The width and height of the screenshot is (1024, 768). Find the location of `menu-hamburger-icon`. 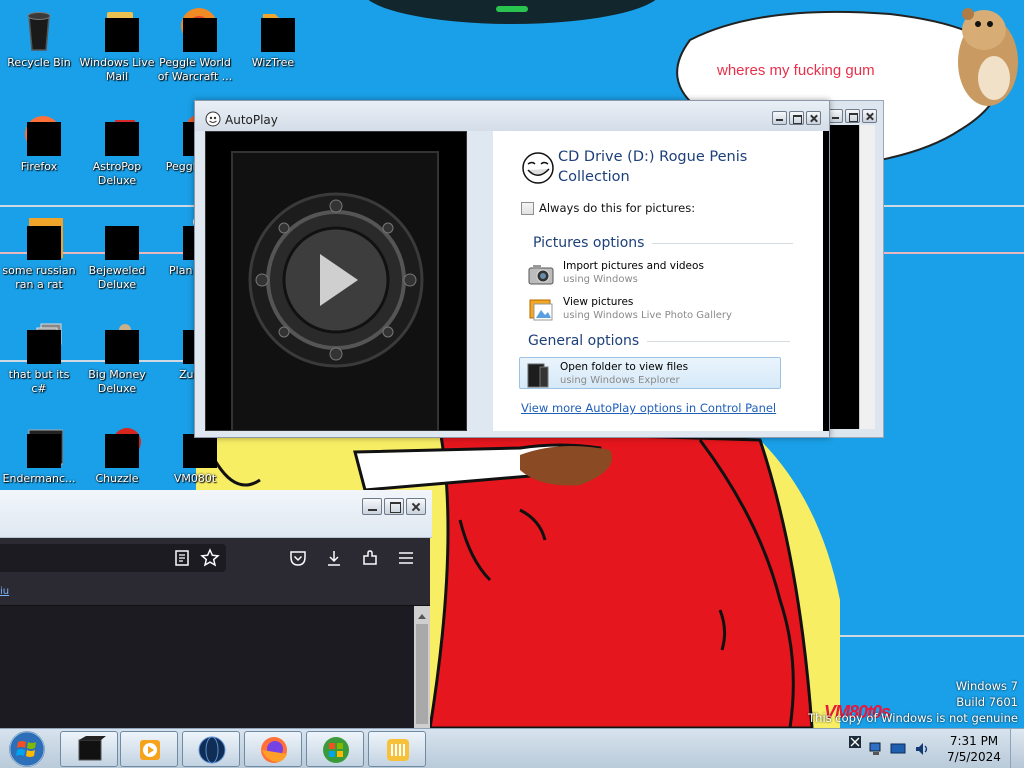

menu-hamburger-icon is located at coordinates (406, 558).